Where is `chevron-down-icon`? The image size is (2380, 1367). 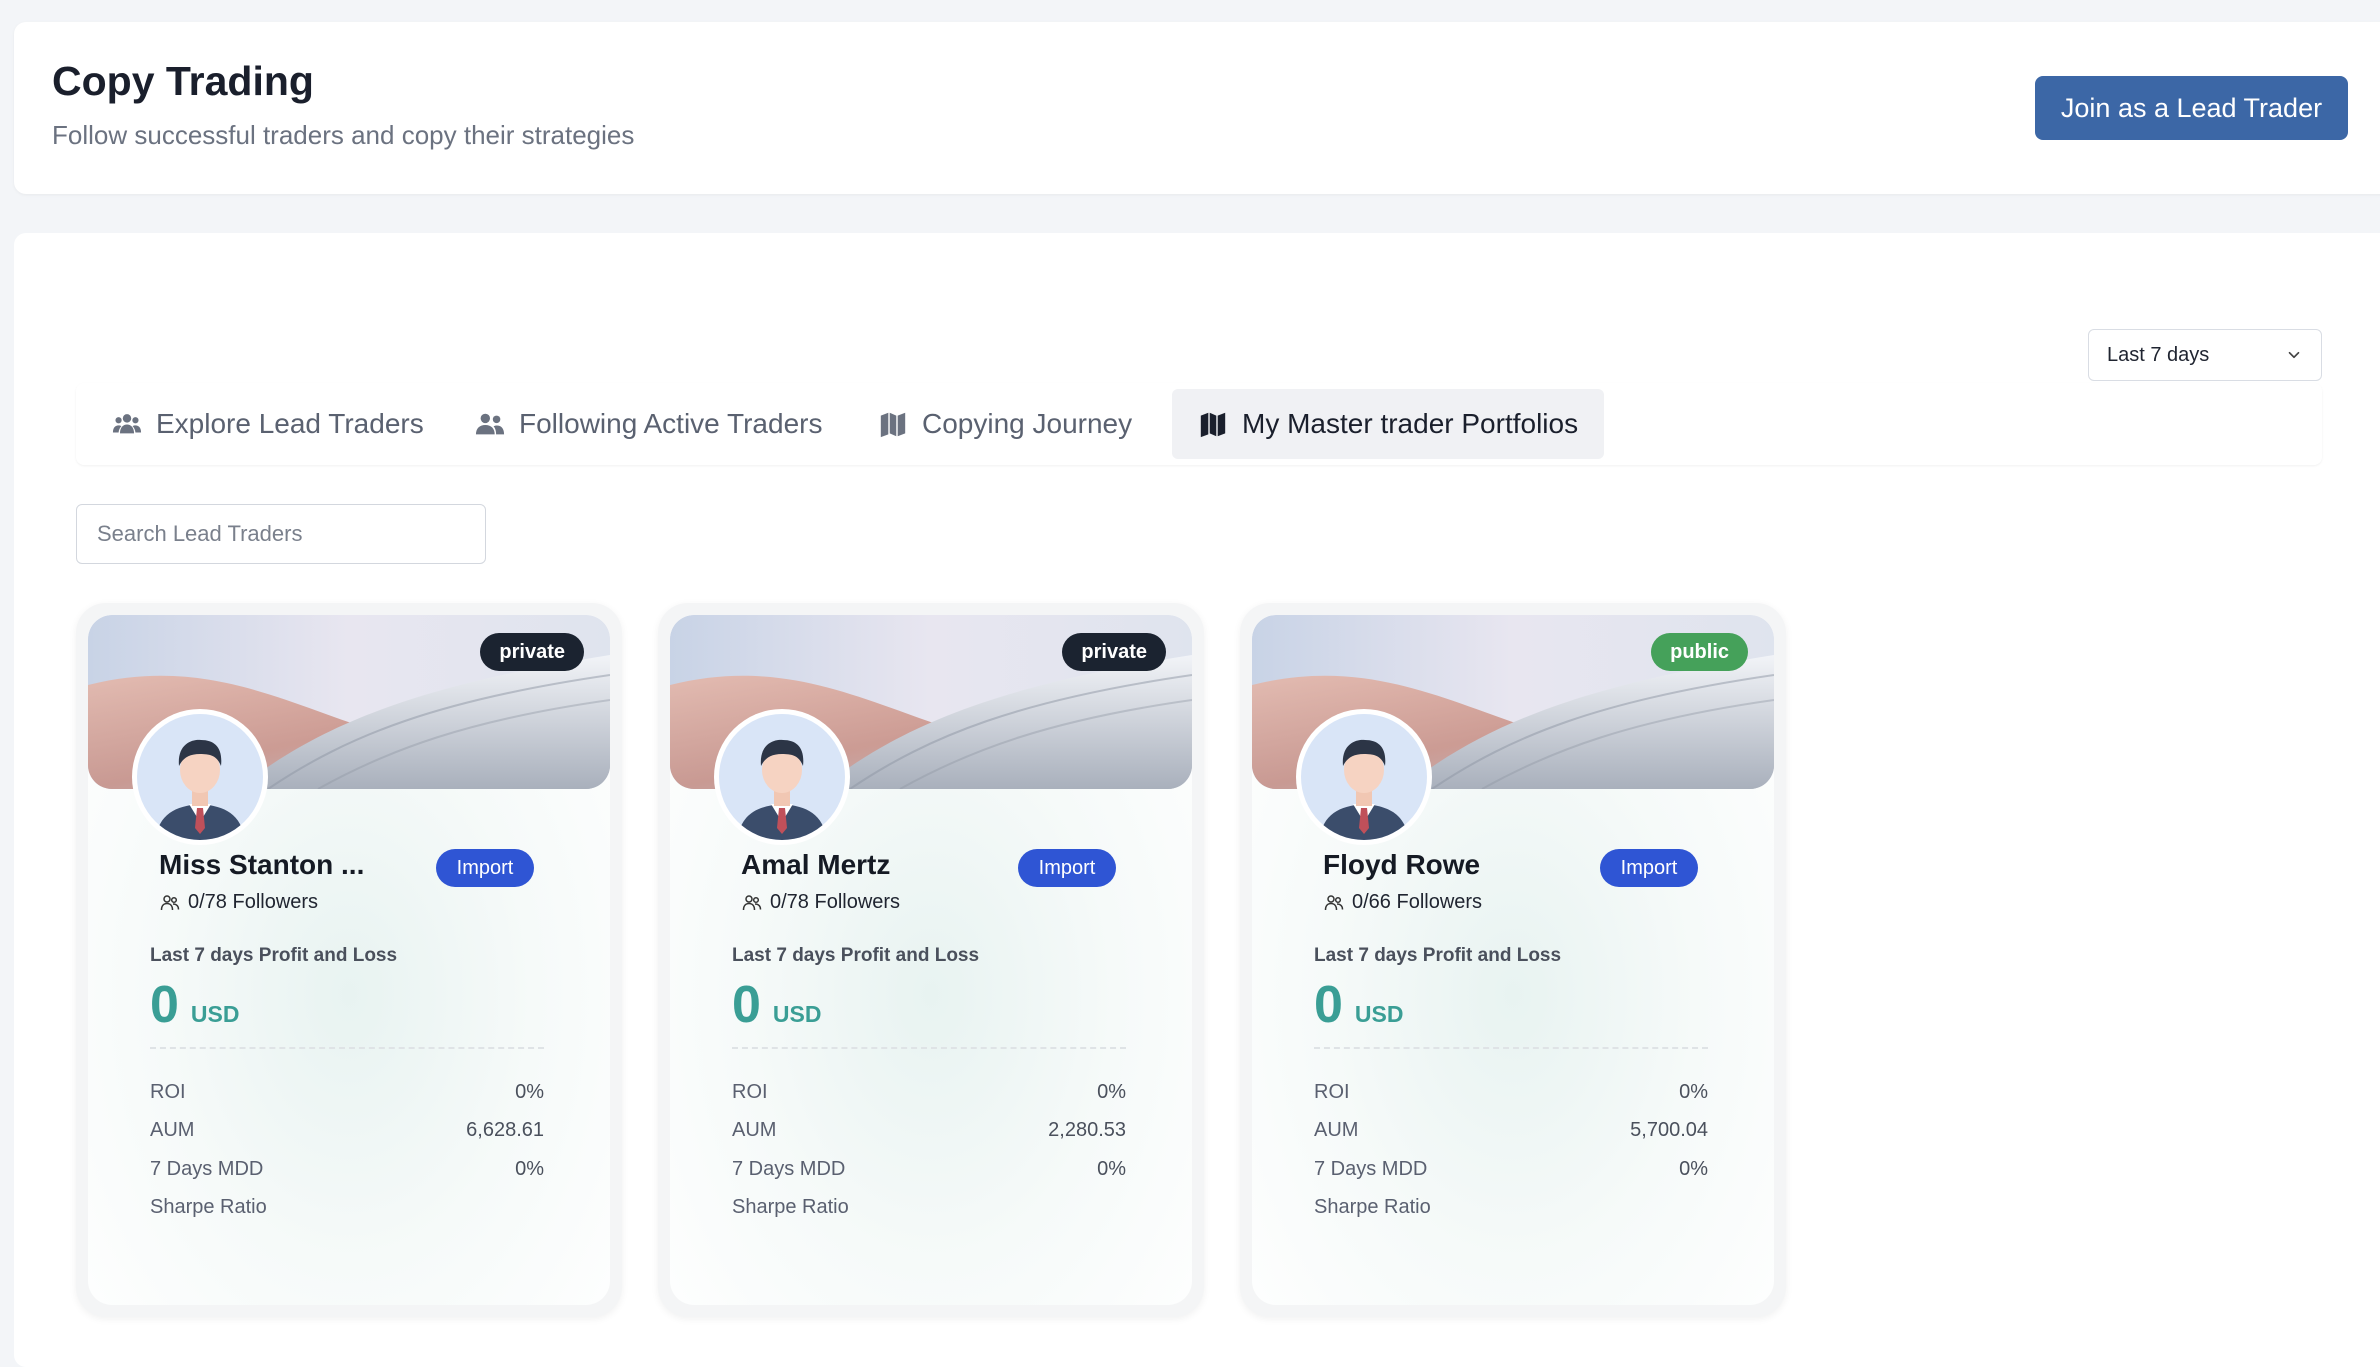
chevron-down-icon is located at coordinates (2294, 355).